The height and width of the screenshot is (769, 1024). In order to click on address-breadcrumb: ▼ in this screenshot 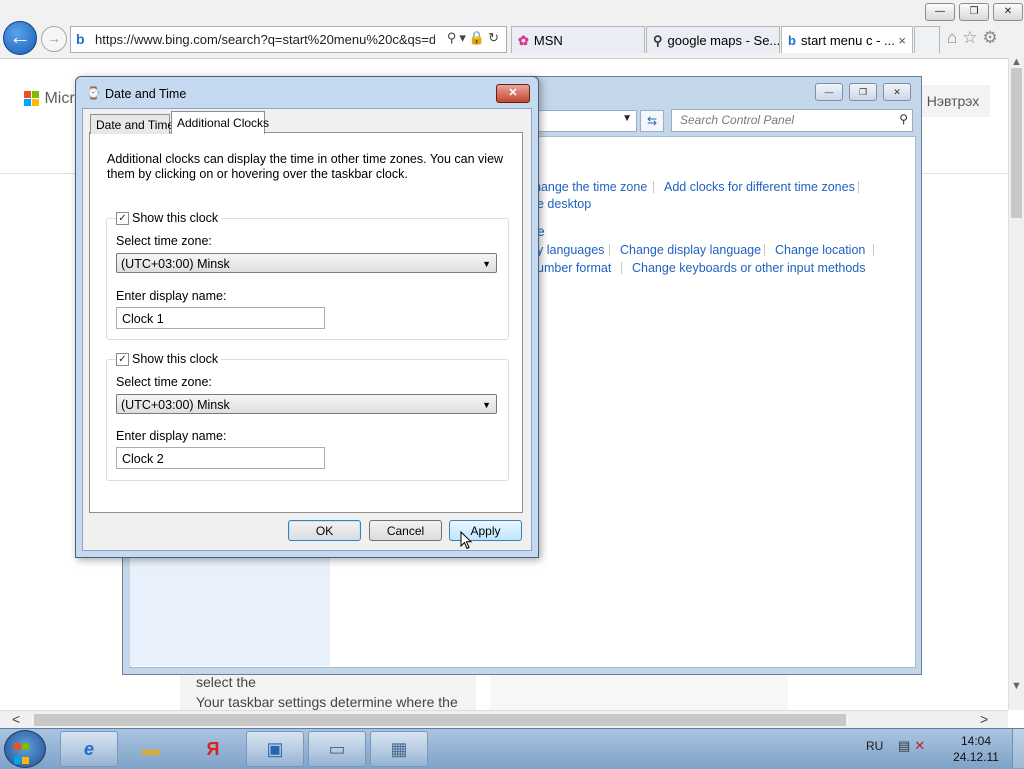, I will do `click(583, 121)`.